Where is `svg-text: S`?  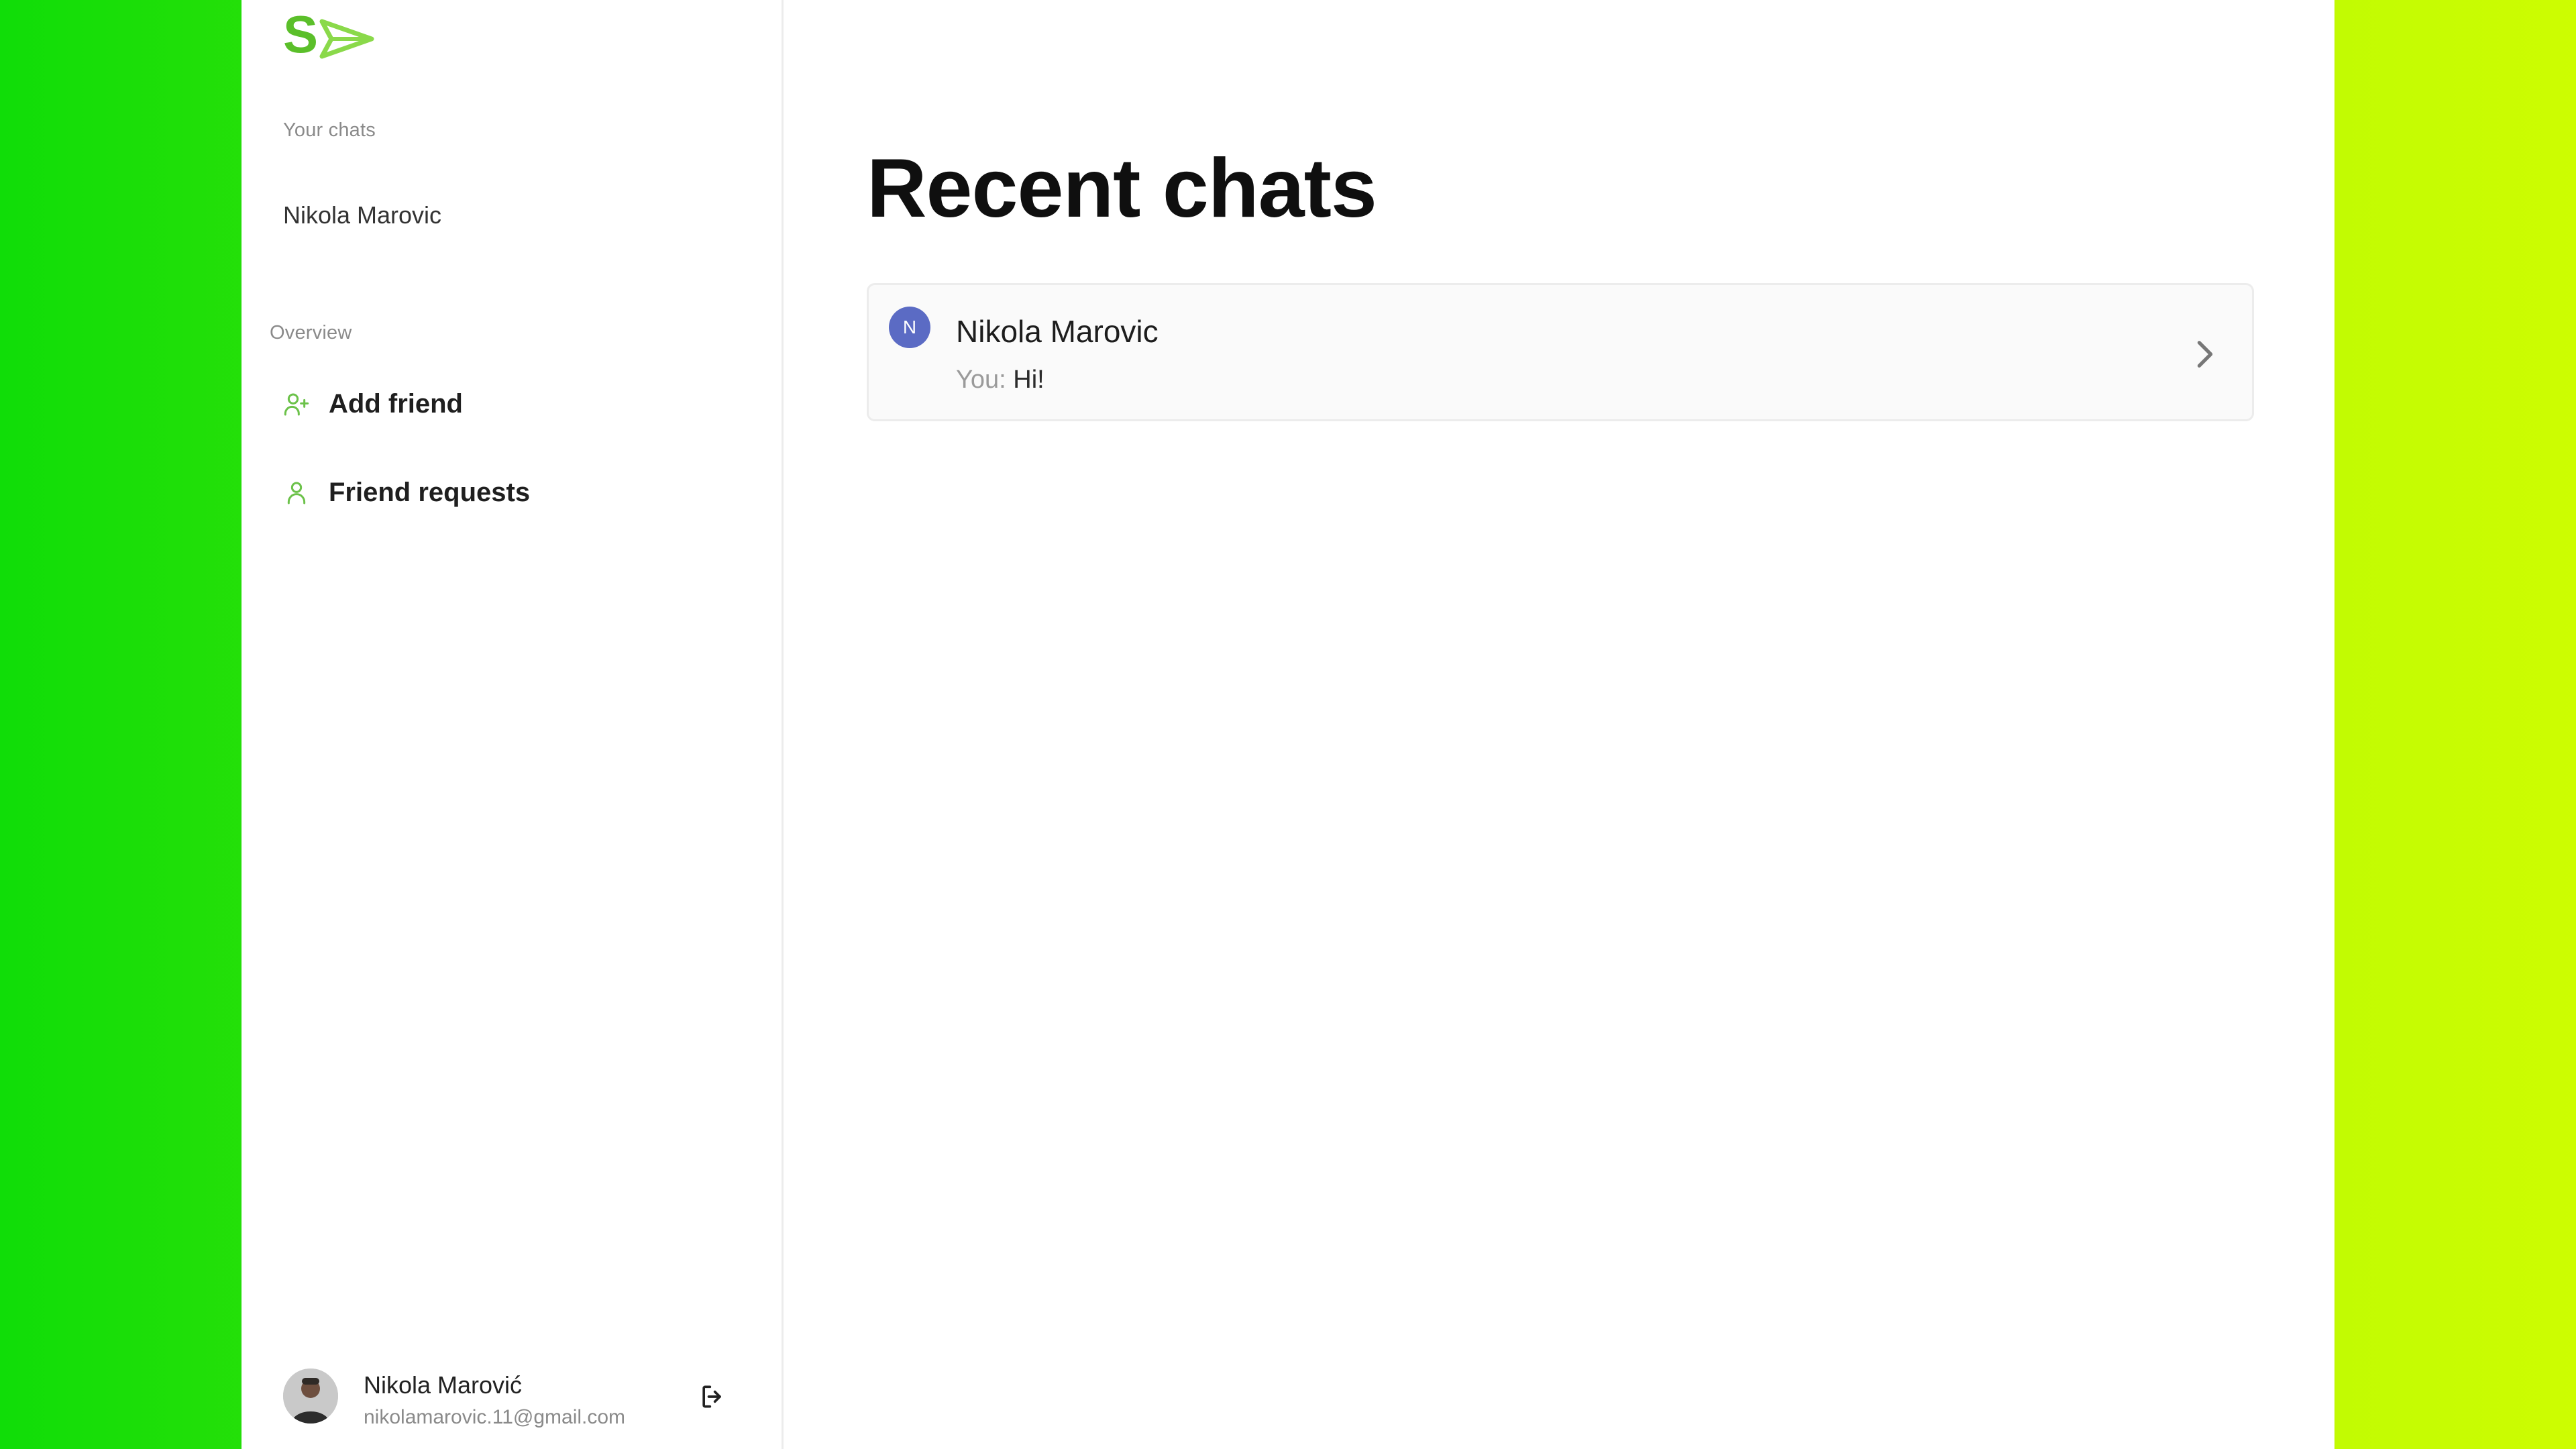 svg-text: S is located at coordinates (300, 35).